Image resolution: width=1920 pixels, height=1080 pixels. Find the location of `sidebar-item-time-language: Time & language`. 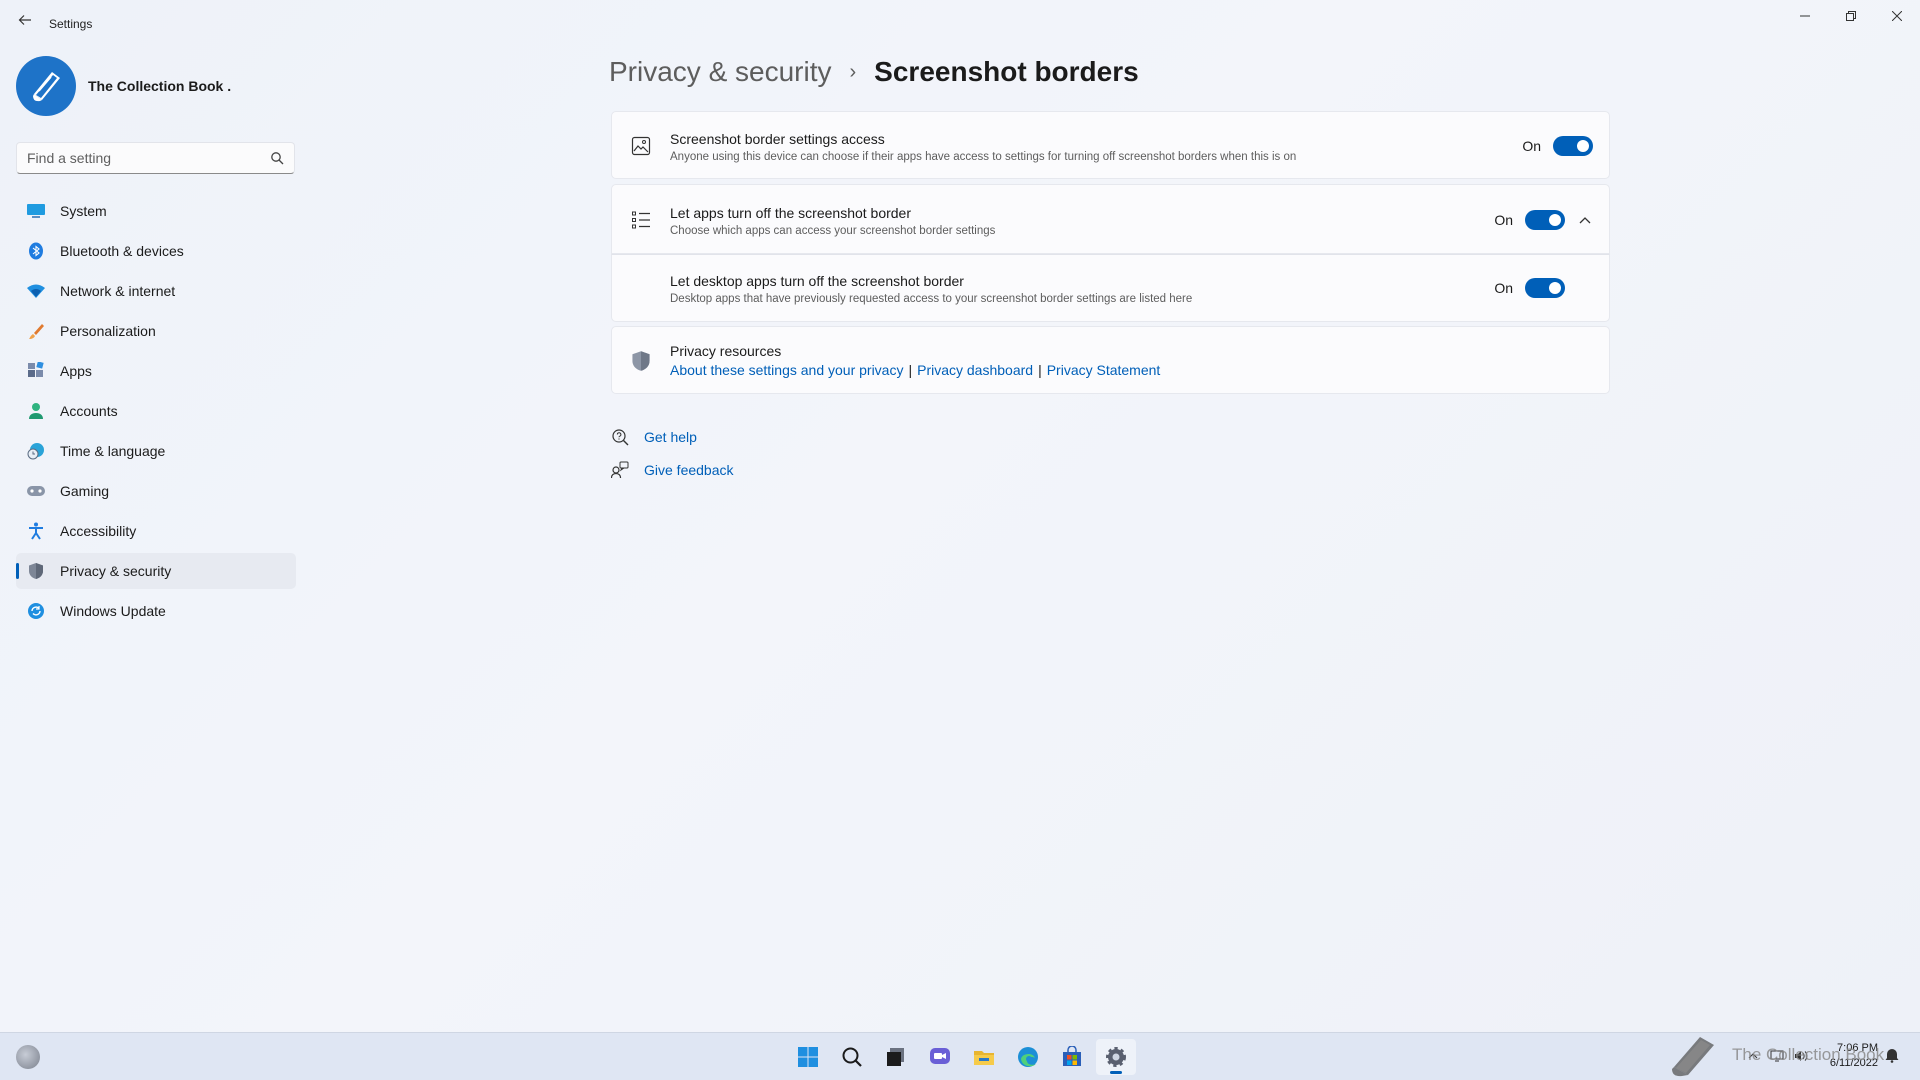

sidebar-item-time-language: Time & language is located at coordinates (156, 451).